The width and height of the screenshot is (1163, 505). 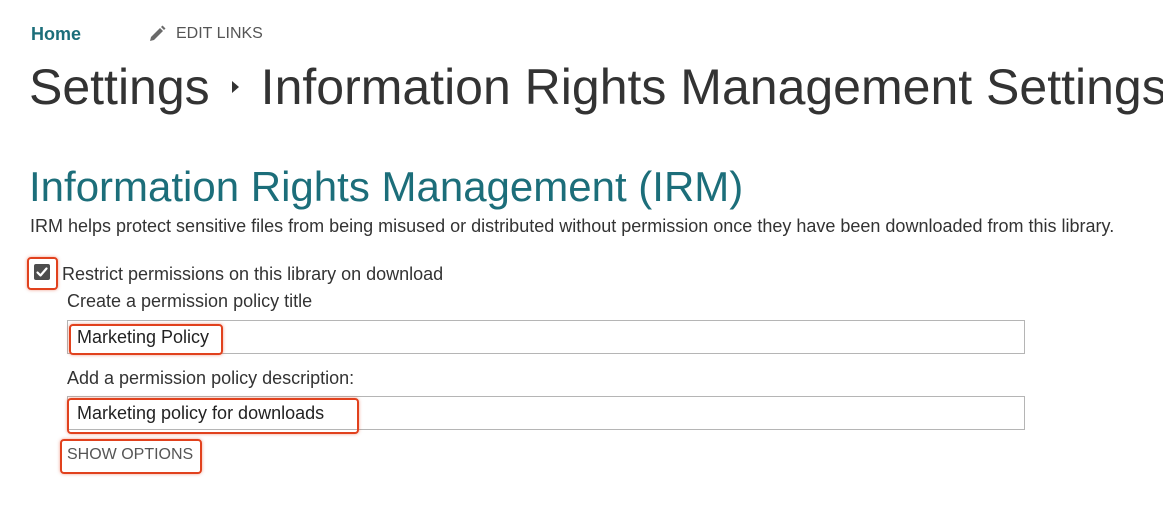 What do you see at coordinates (131, 456) in the screenshot?
I see `show-options-highlight` at bounding box center [131, 456].